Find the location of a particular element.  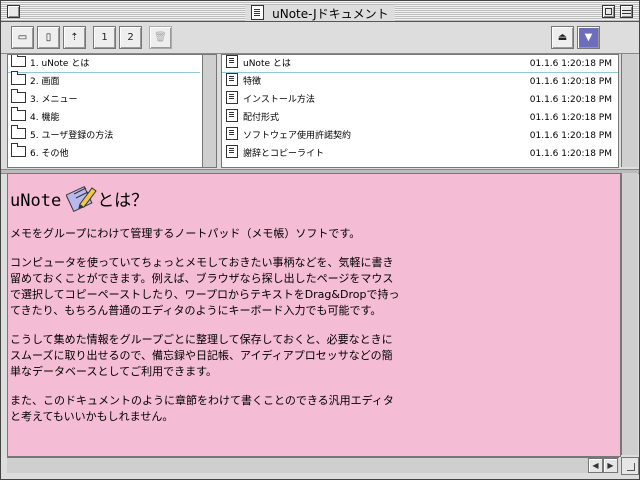

section-label: 2. 画面 is located at coordinates (45, 82).